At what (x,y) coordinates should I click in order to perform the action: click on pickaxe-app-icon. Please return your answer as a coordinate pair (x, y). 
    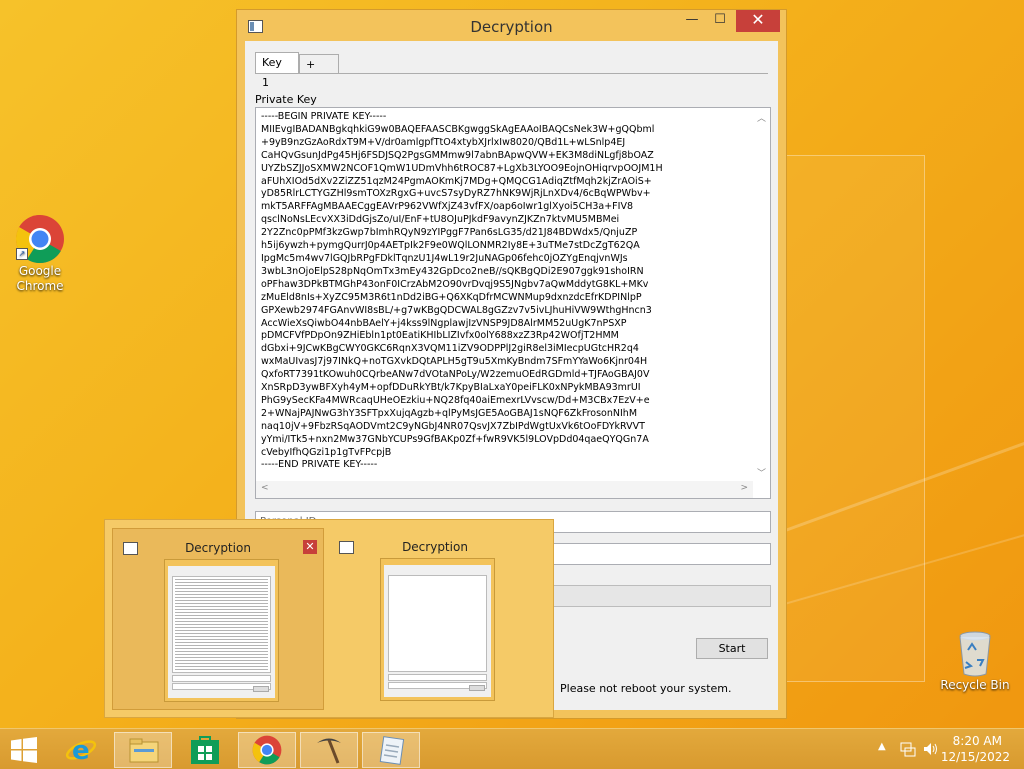
    Looking at the image, I should click on (329, 751).